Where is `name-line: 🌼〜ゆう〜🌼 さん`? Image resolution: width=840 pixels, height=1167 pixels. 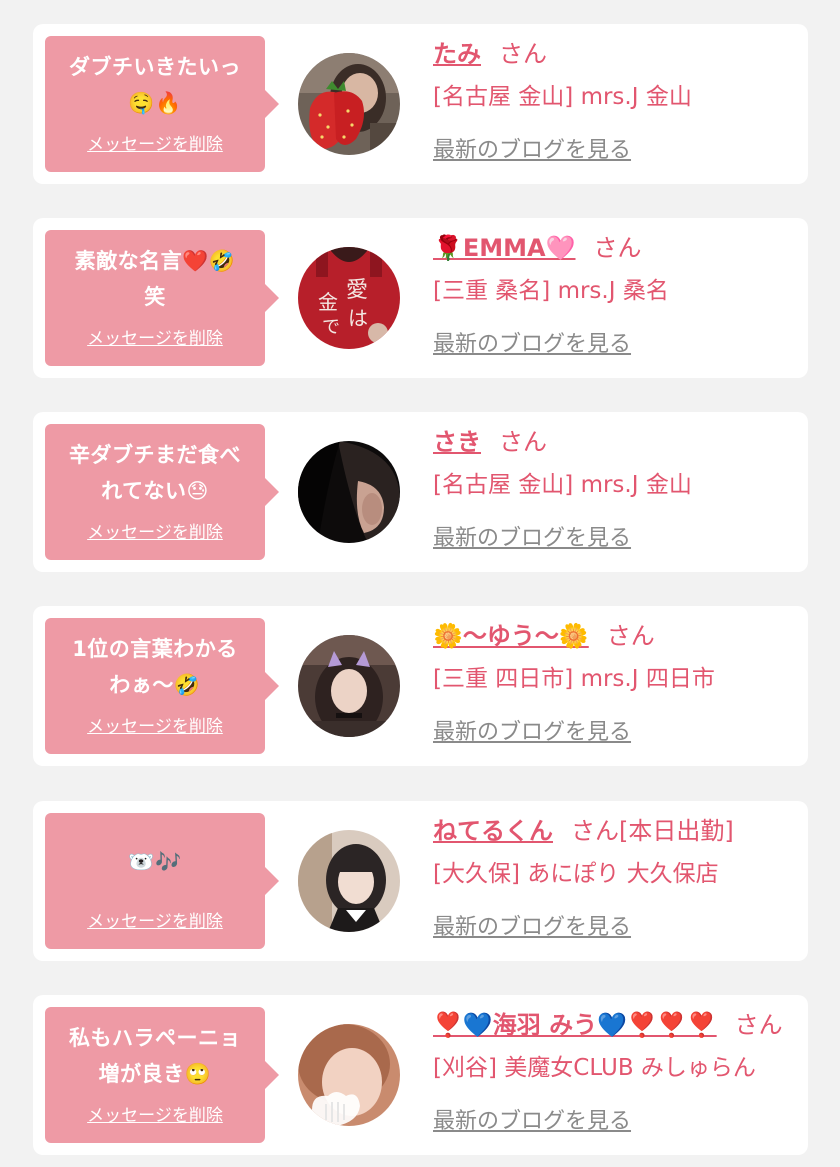
name-line: 🌼〜ゆう〜🌼 さん is located at coordinates (615, 636).